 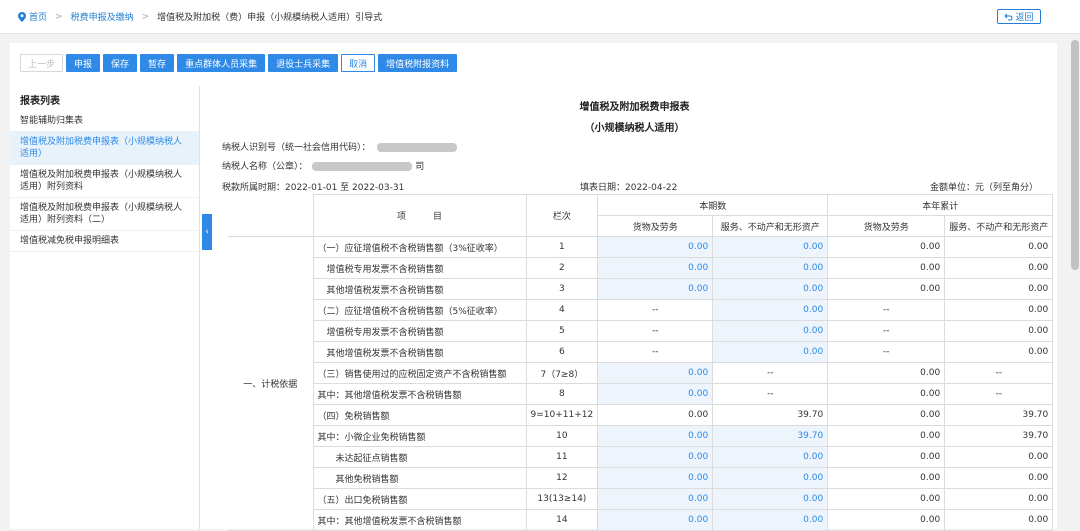 I want to click on cancel-button: 取消, so click(x=358, y=63).